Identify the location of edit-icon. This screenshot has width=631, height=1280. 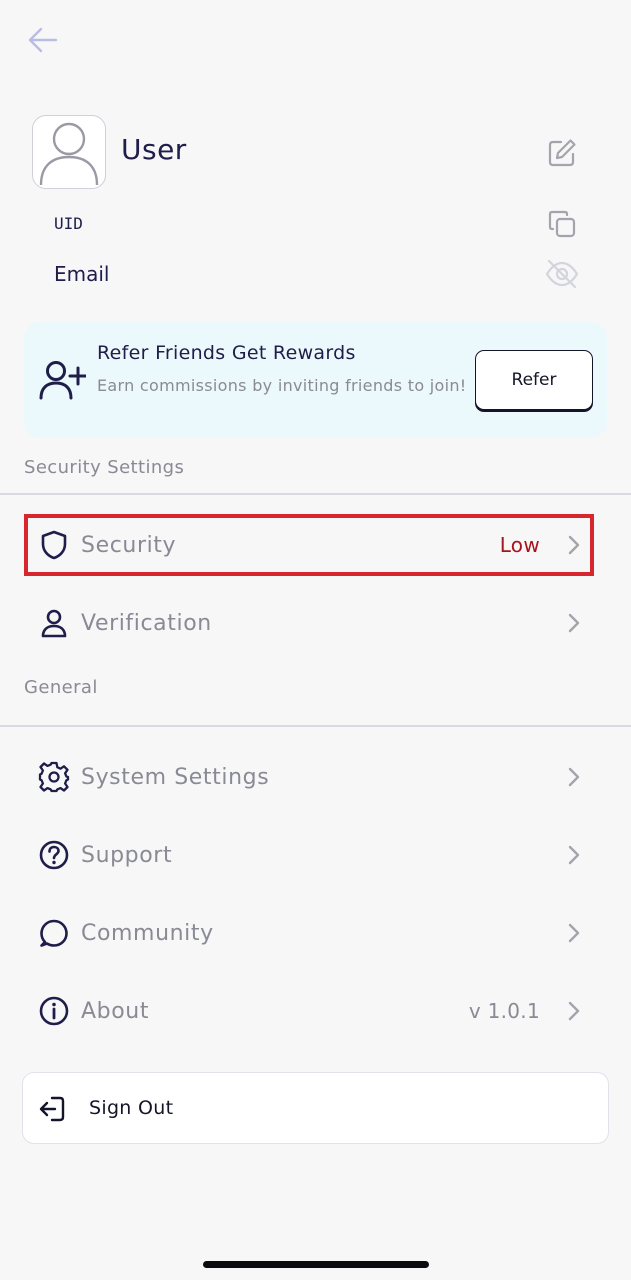
(562, 153).